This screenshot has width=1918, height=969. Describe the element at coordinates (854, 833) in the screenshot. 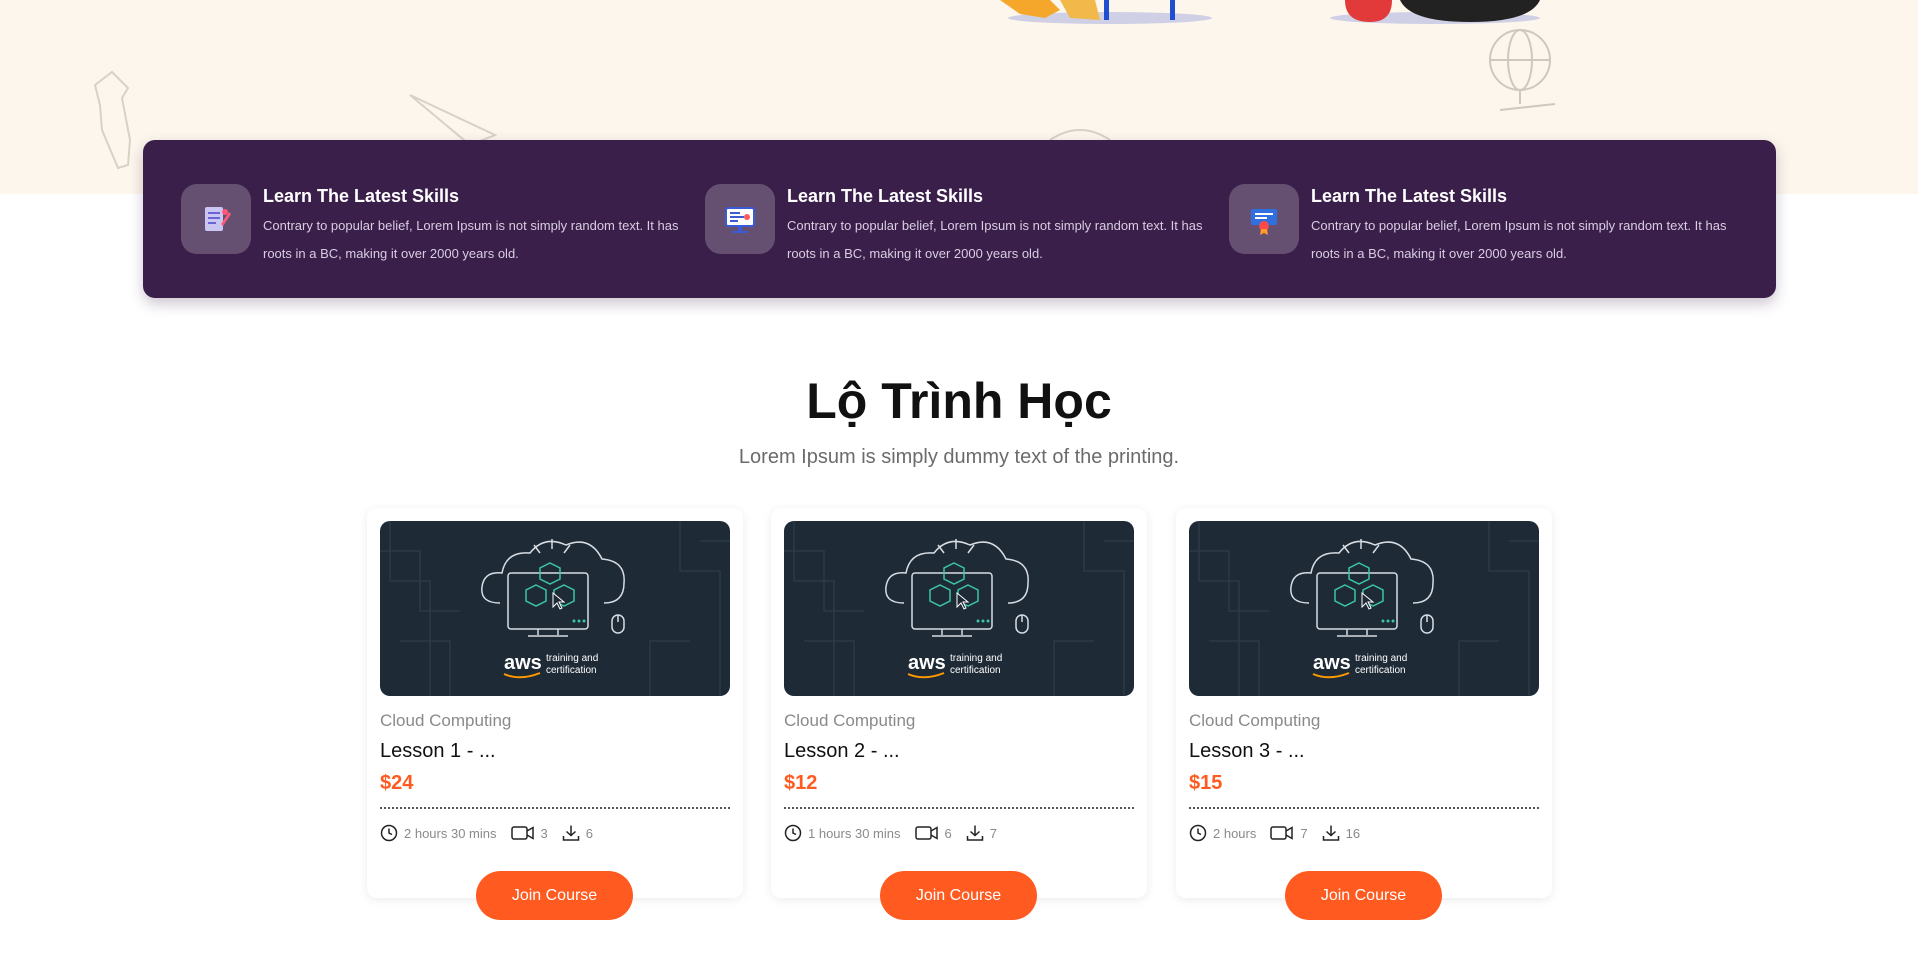

I see `duration-text: 1 hours 30 mins` at that location.